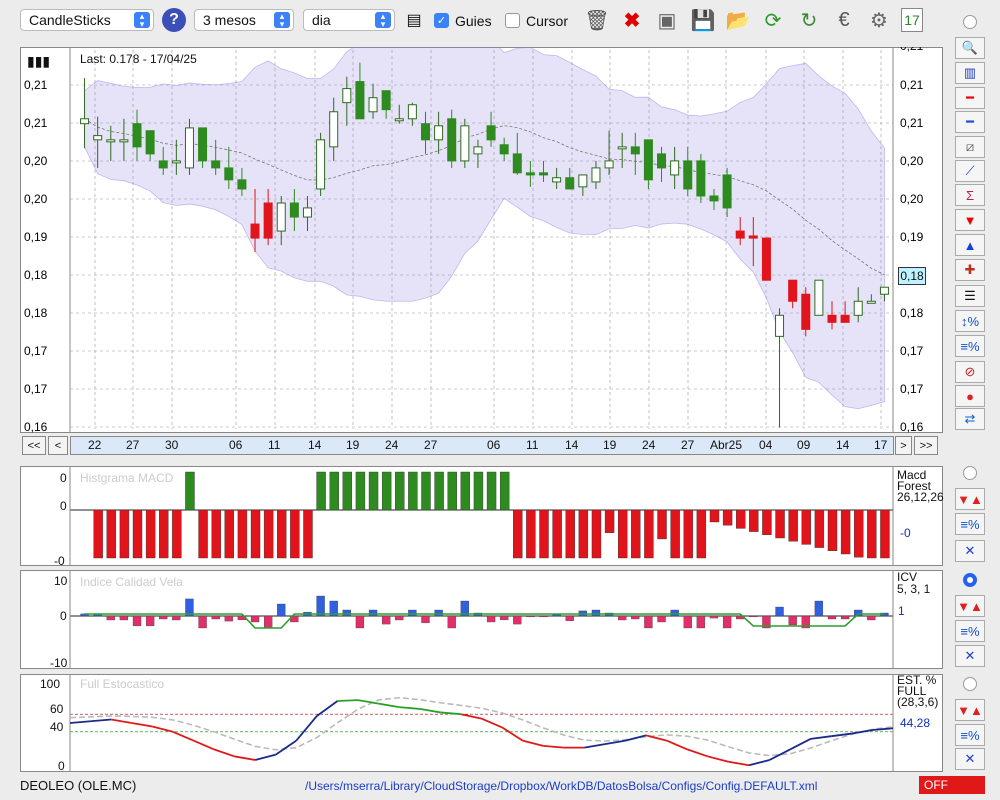  Describe the element at coordinates (414, 20) in the screenshot. I see `chart-window-icon: ▤` at that location.